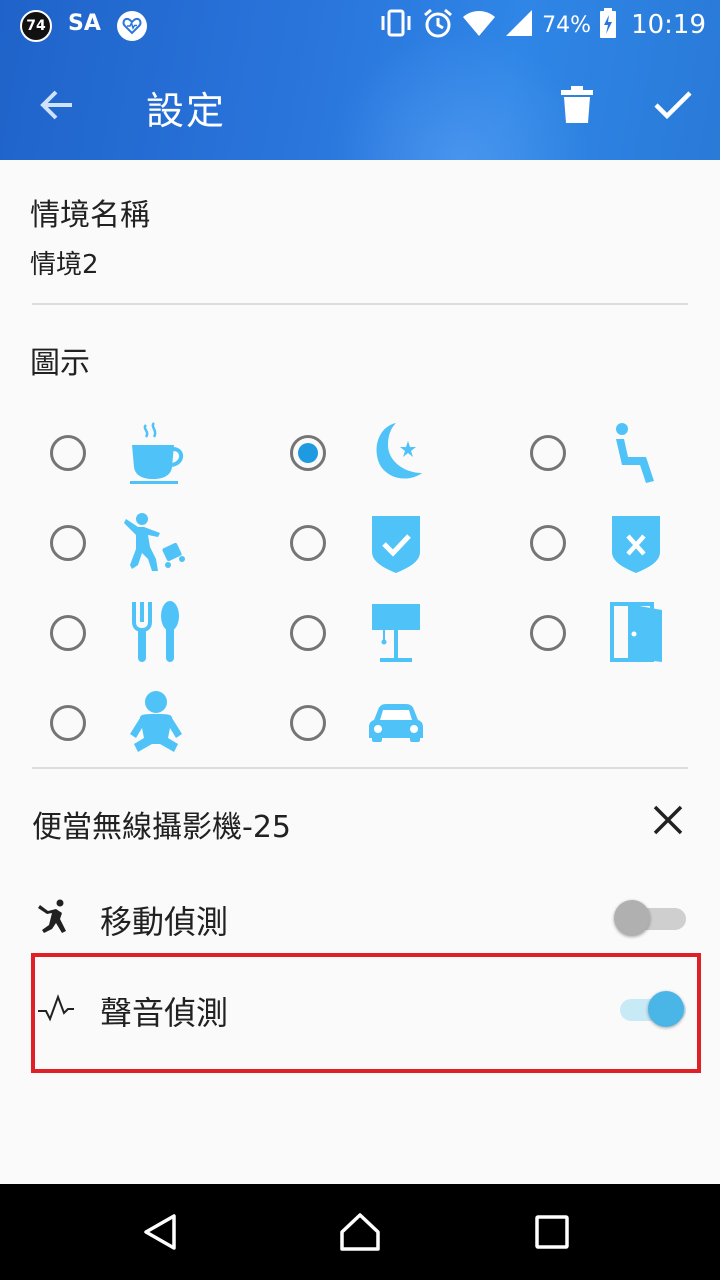 This screenshot has width=720, height=1280. Describe the element at coordinates (396, 632) in the screenshot. I see `lamp-icon` at that location.